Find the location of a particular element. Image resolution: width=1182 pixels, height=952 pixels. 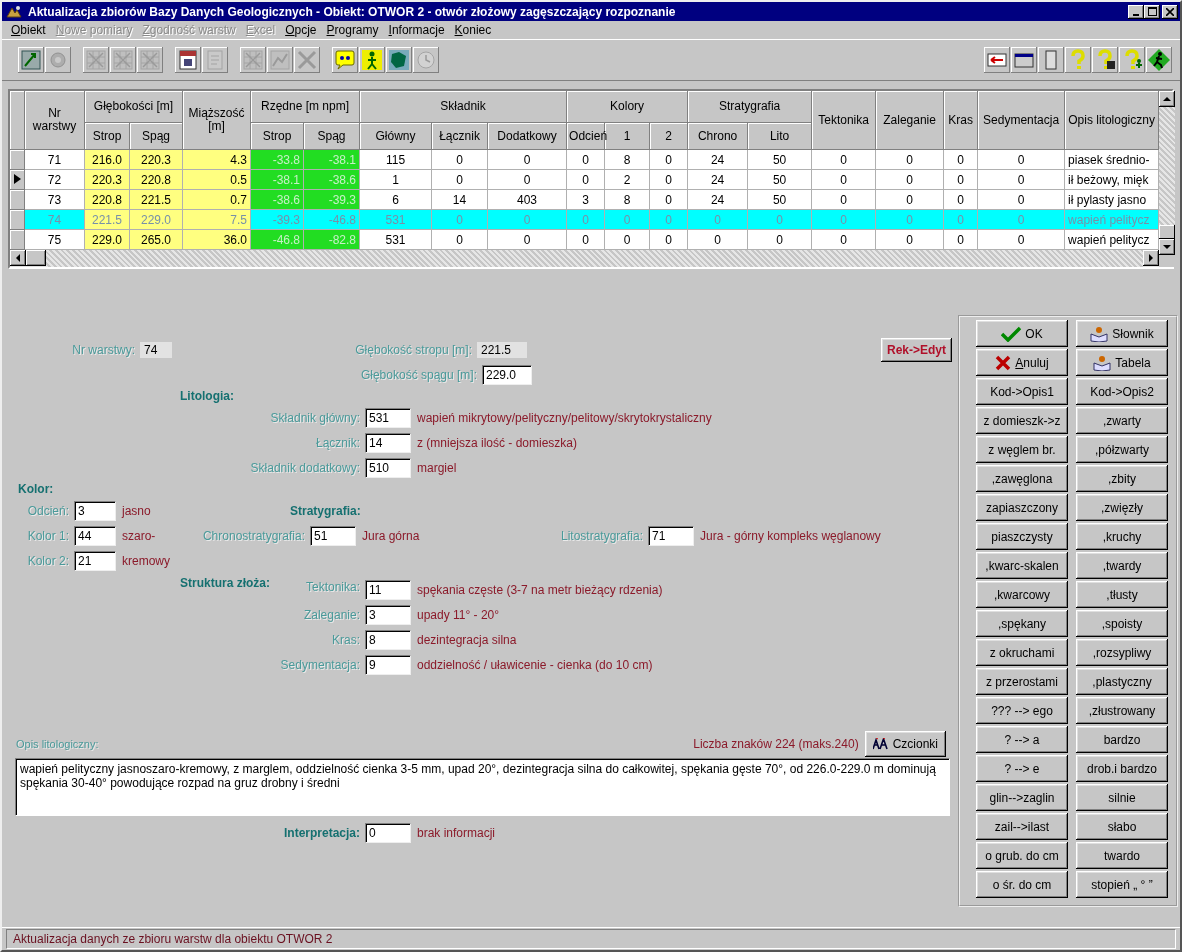

menu-item: Obiekt is located at coordinates (28, 30).